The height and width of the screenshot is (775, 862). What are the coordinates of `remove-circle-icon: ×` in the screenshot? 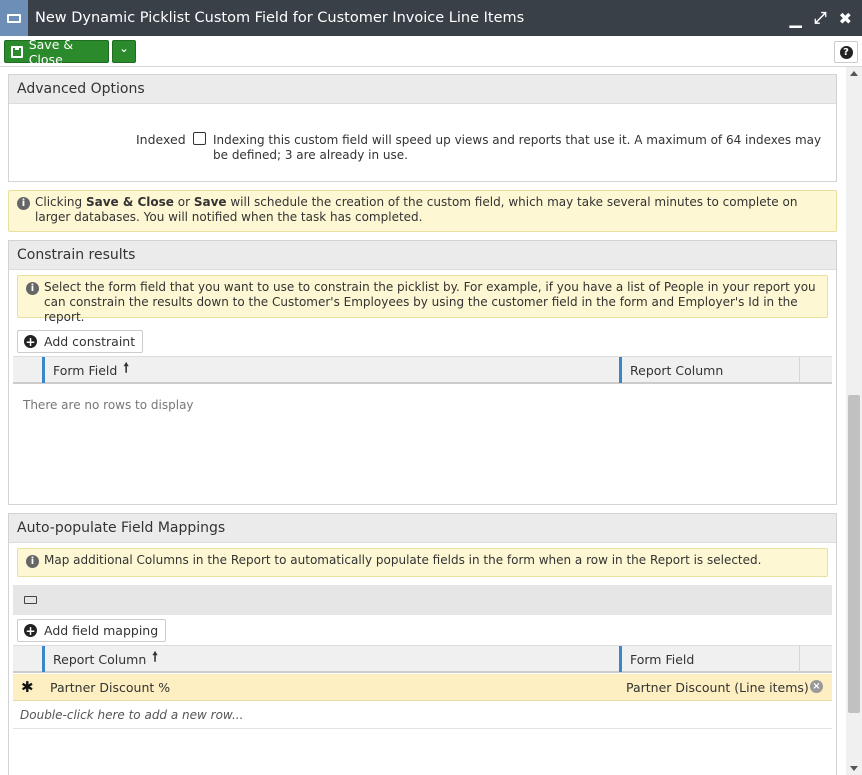 It's located at (816, 686).